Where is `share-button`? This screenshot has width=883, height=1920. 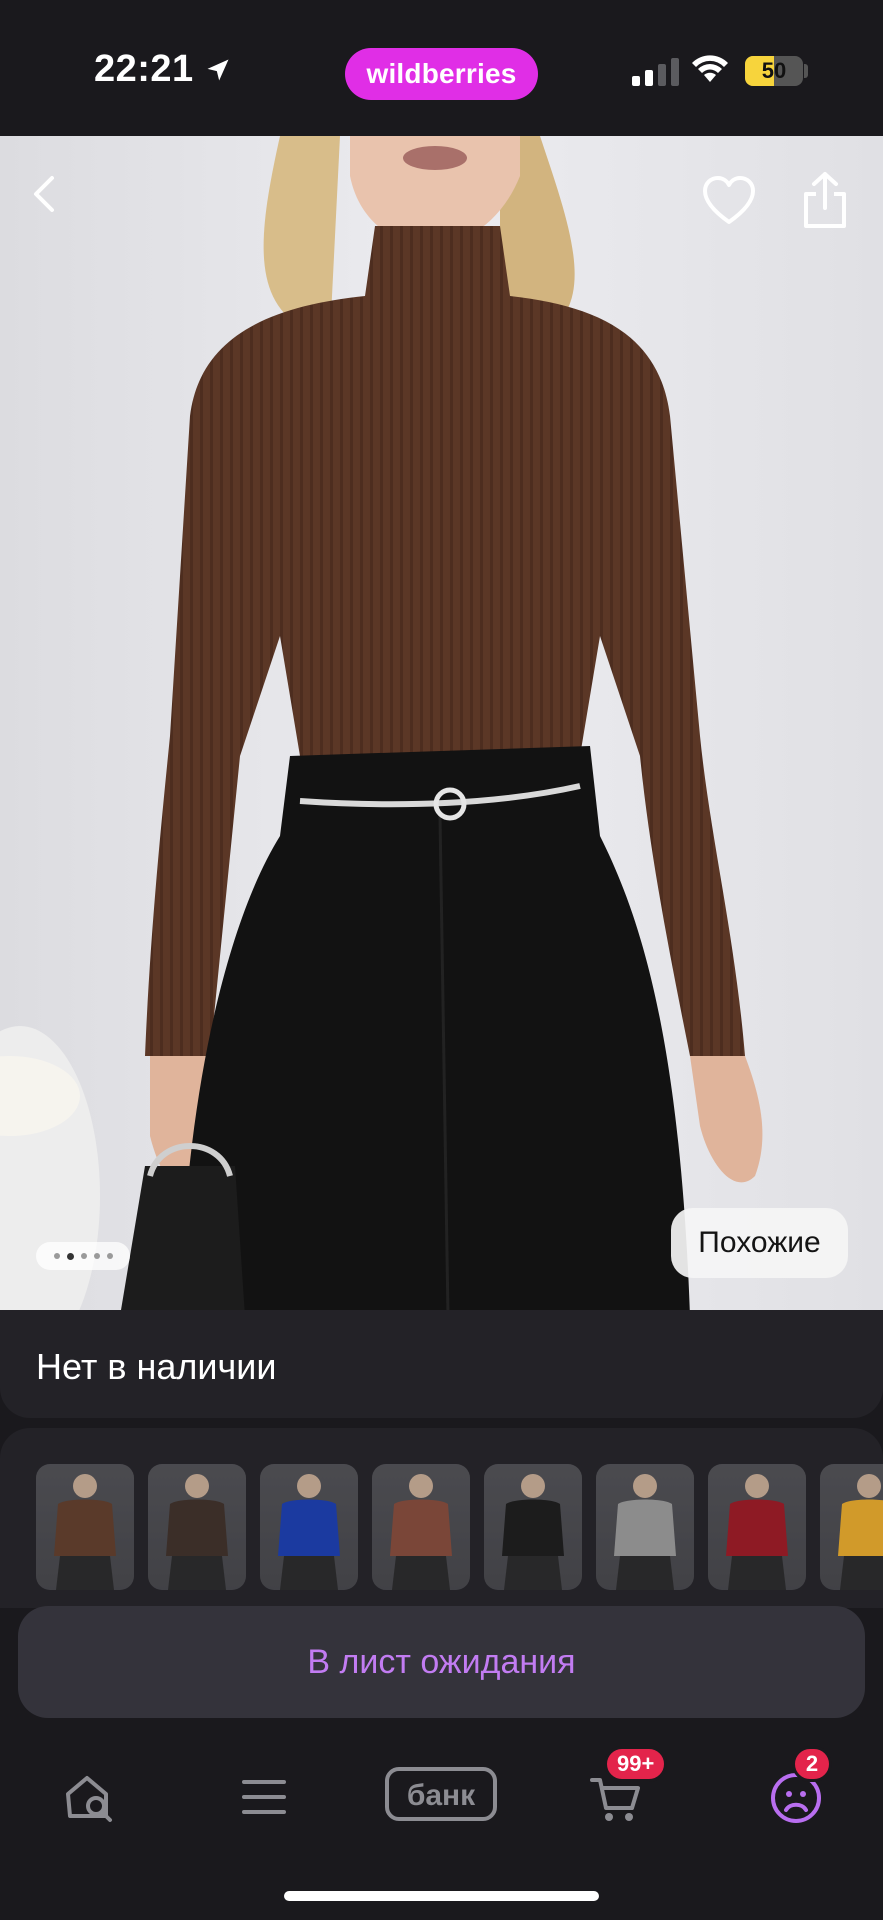 share-button is located at coordinates (825, 201).